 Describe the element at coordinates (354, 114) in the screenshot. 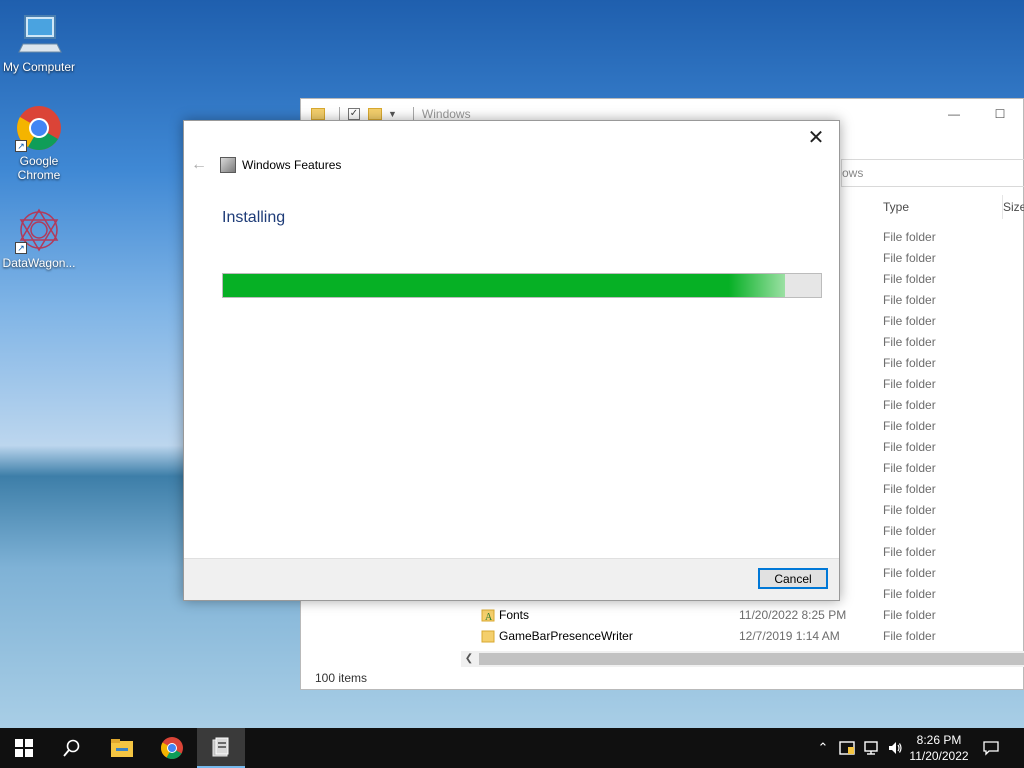

I see `properties-icon: ✓` at that location.